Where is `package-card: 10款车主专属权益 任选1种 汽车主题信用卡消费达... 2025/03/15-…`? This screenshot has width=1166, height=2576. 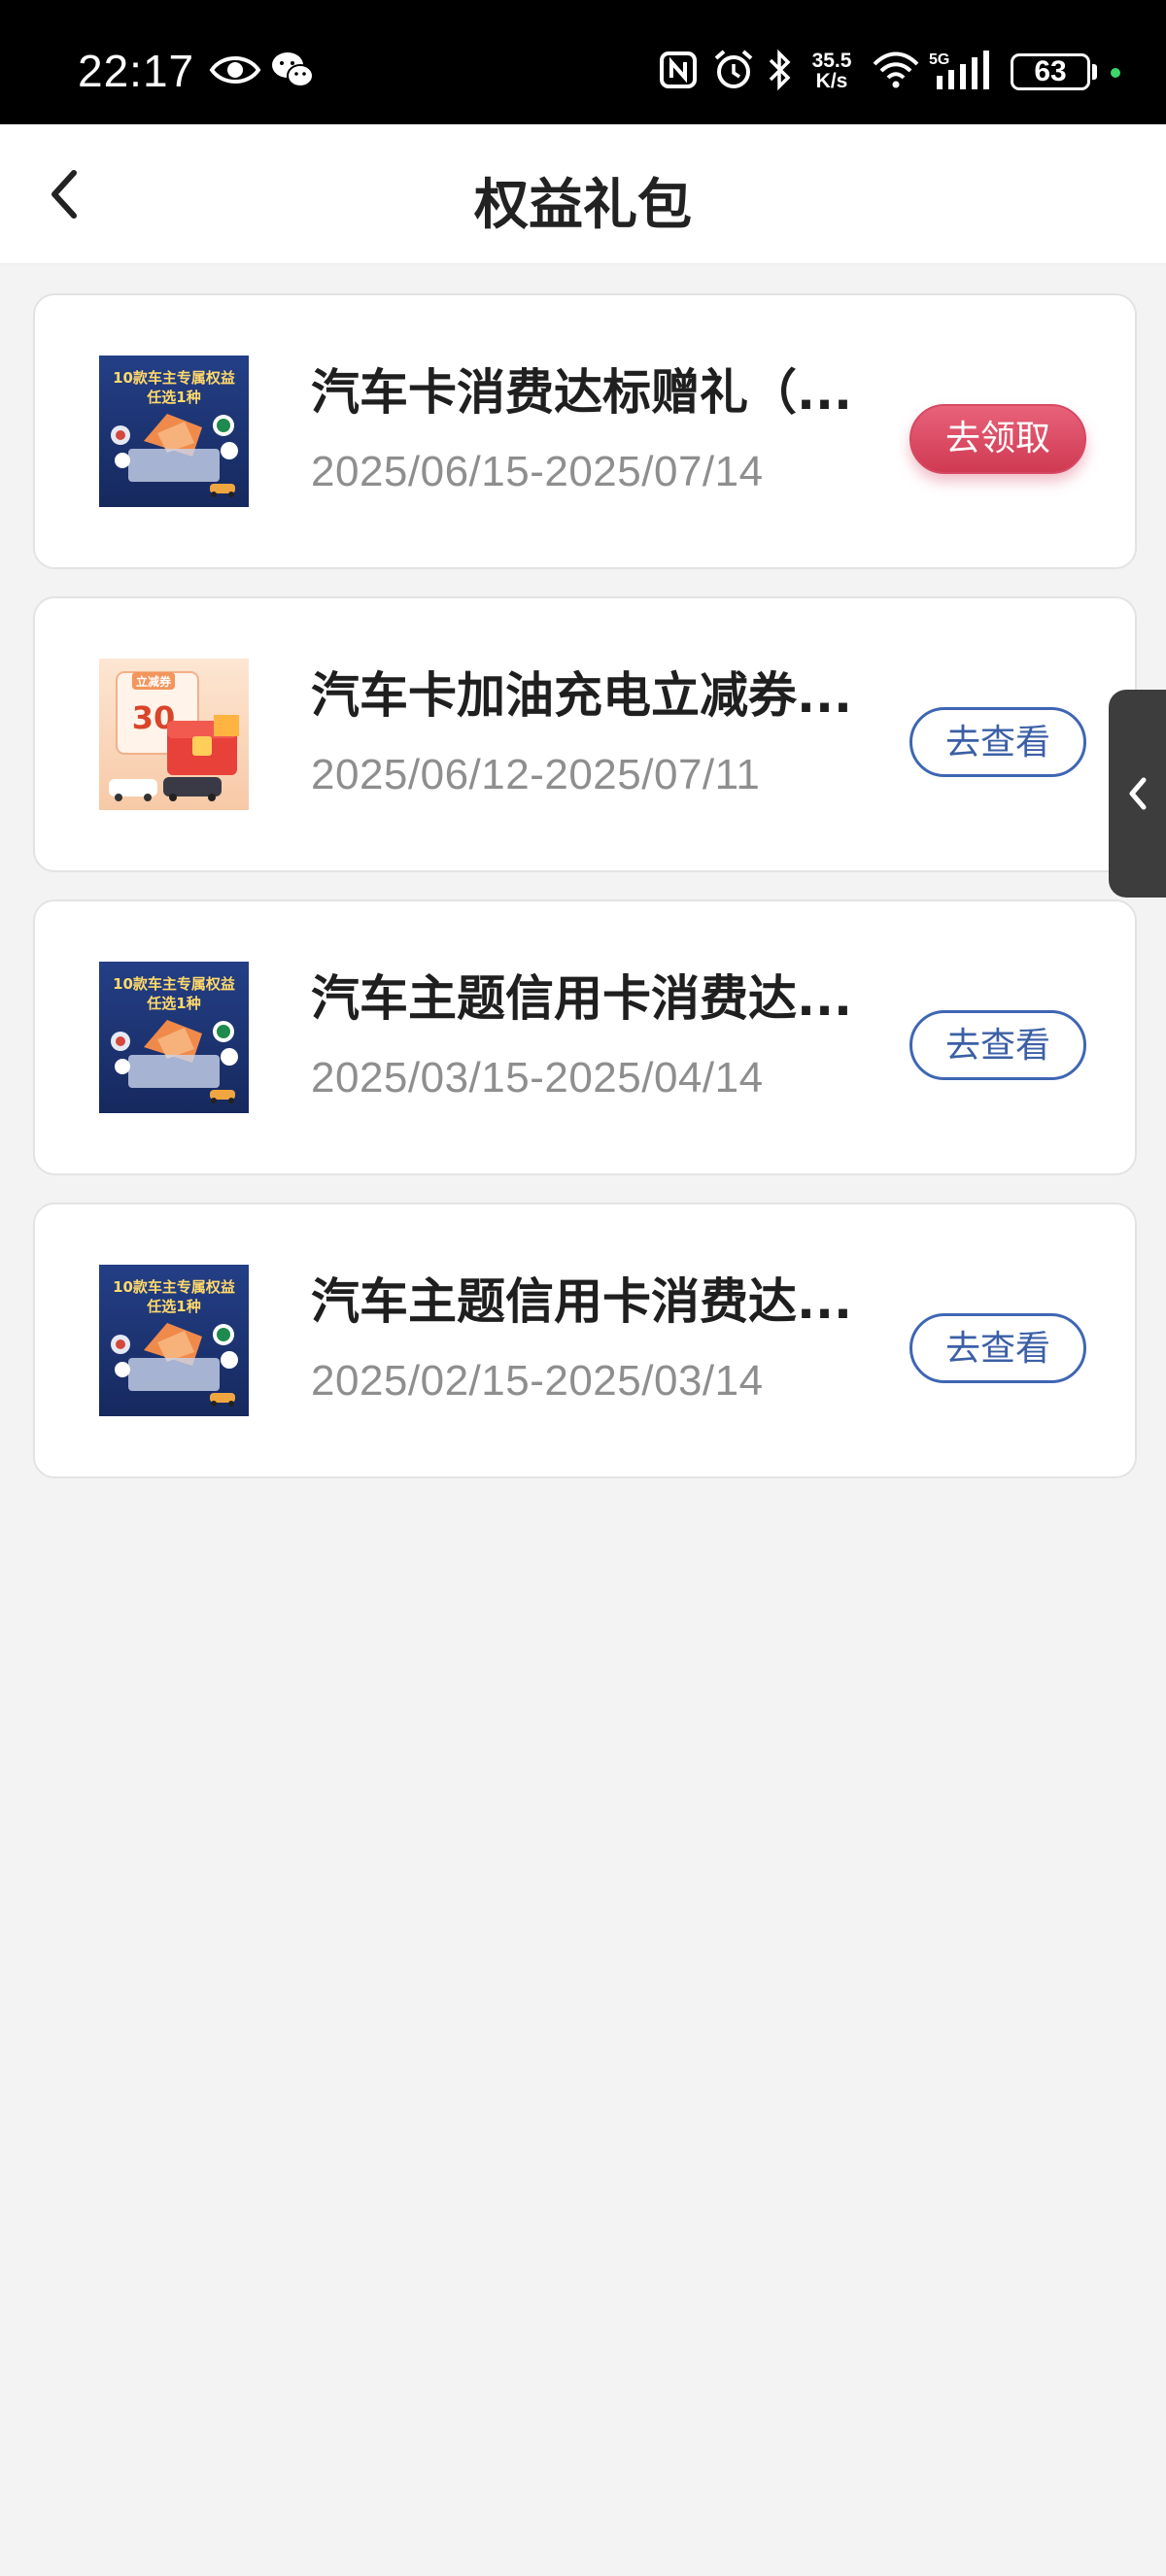 package-card: 10款车主专属权益 任选1种 汽车主题信用卡消费达... 2025/03/15-… is located at coordinates (585, 1037).